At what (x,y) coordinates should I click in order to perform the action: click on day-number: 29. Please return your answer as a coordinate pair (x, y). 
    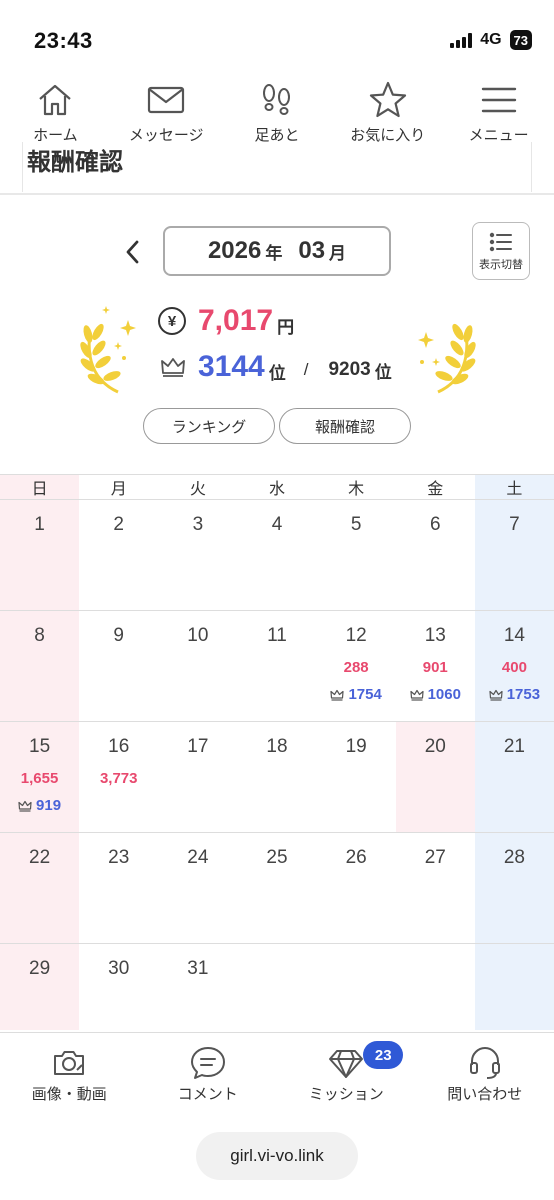
    Looking at the image, I should click on (40, 968).